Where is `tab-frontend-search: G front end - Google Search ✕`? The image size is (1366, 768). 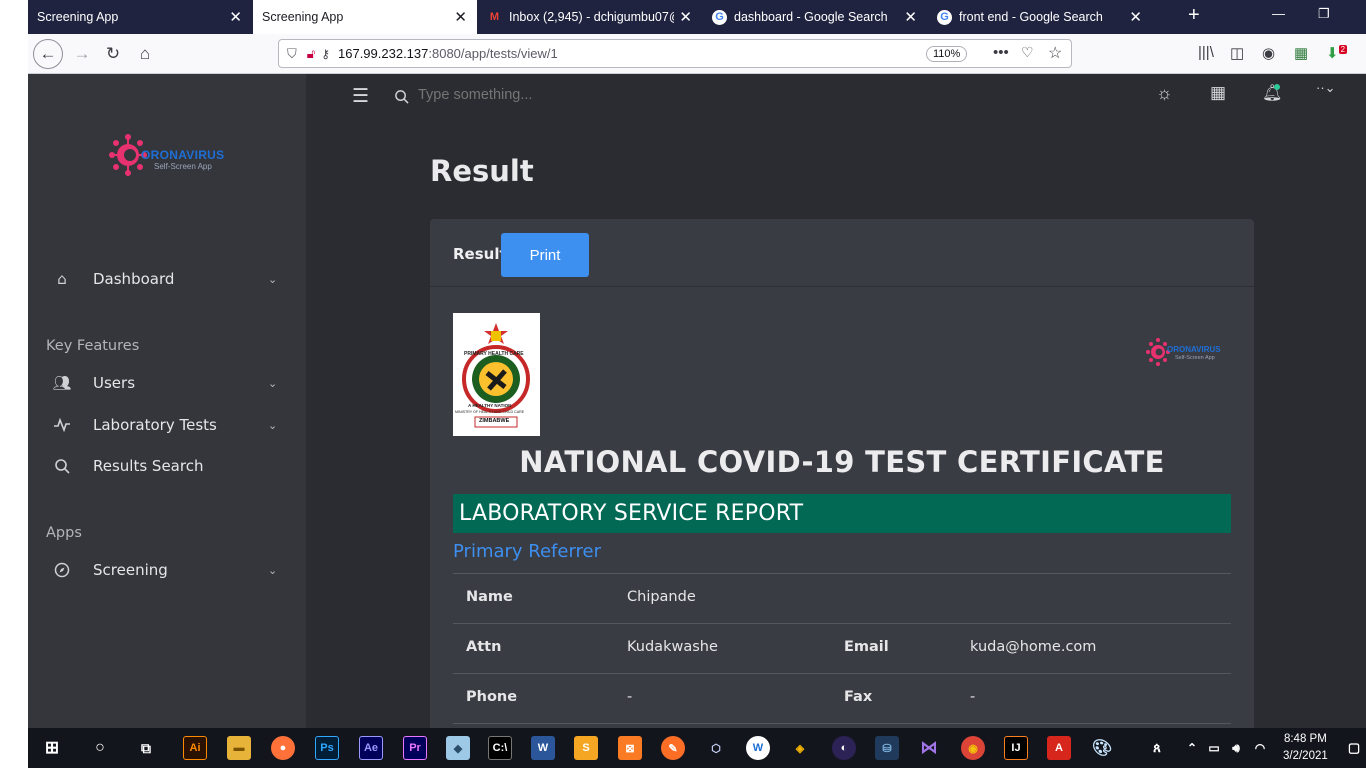
tab-frontend-search: G front end - Google Search ✕ is located at coordinates (1040, 17).